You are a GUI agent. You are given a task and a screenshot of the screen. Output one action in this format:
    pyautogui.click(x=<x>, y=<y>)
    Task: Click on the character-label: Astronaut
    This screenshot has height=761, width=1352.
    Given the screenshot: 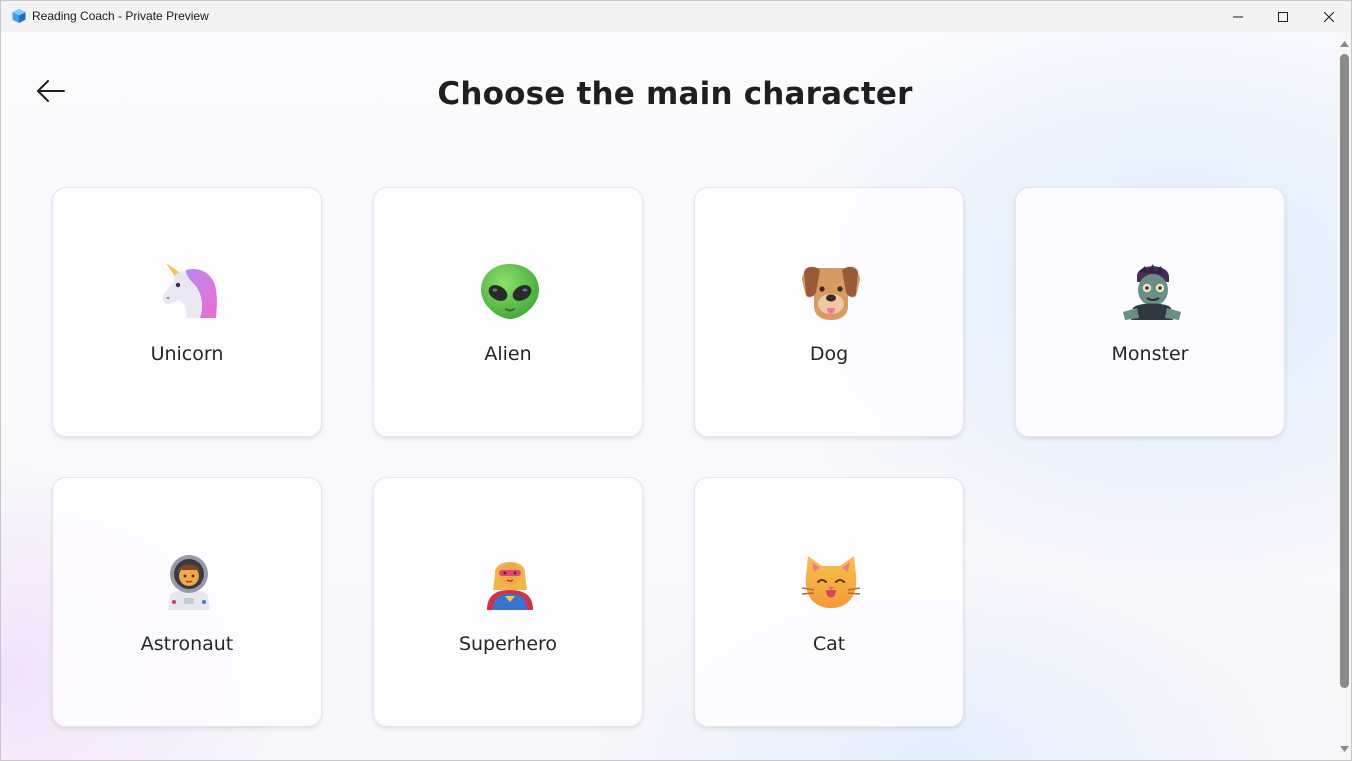 What is the action you would take?
    pyautogui.click(x=187, y=644)
    